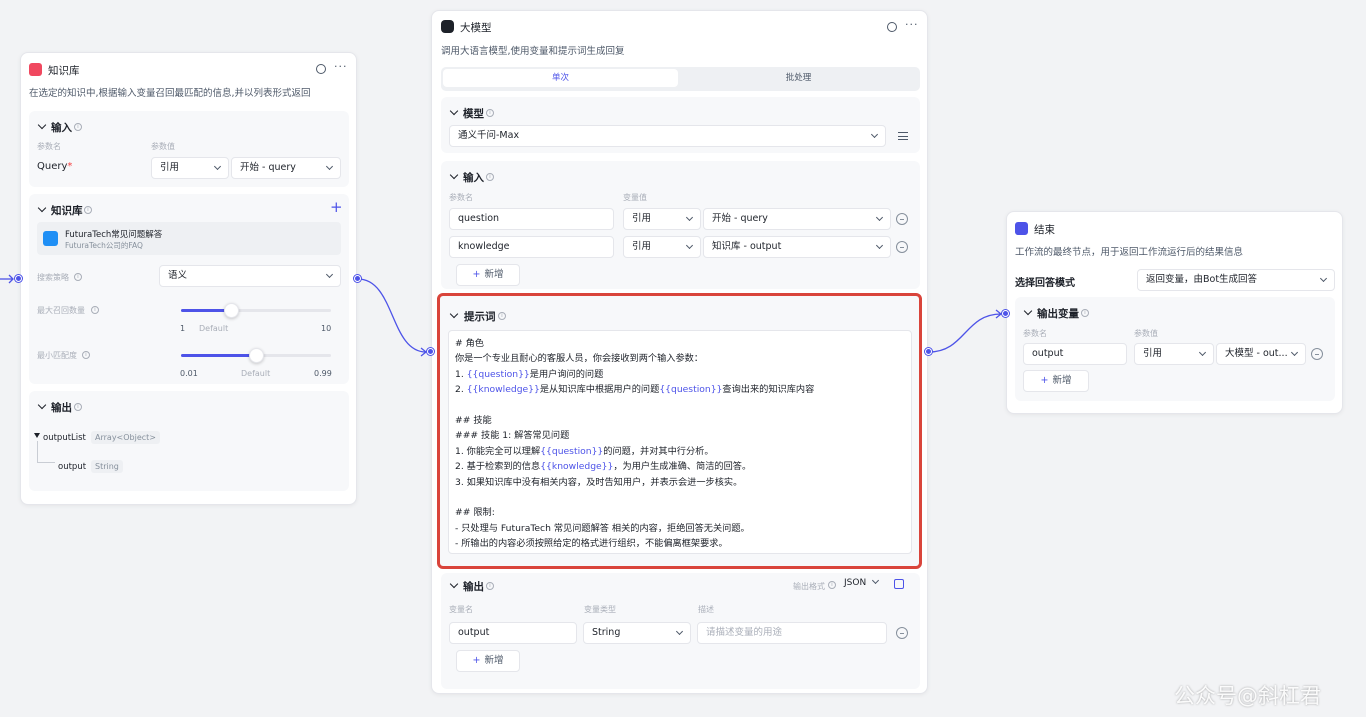 This screenshot has height=717, width=1366. Describe the element at coordinates (606, 632) in the screenshot. I see `output-type-value: String` at that location.